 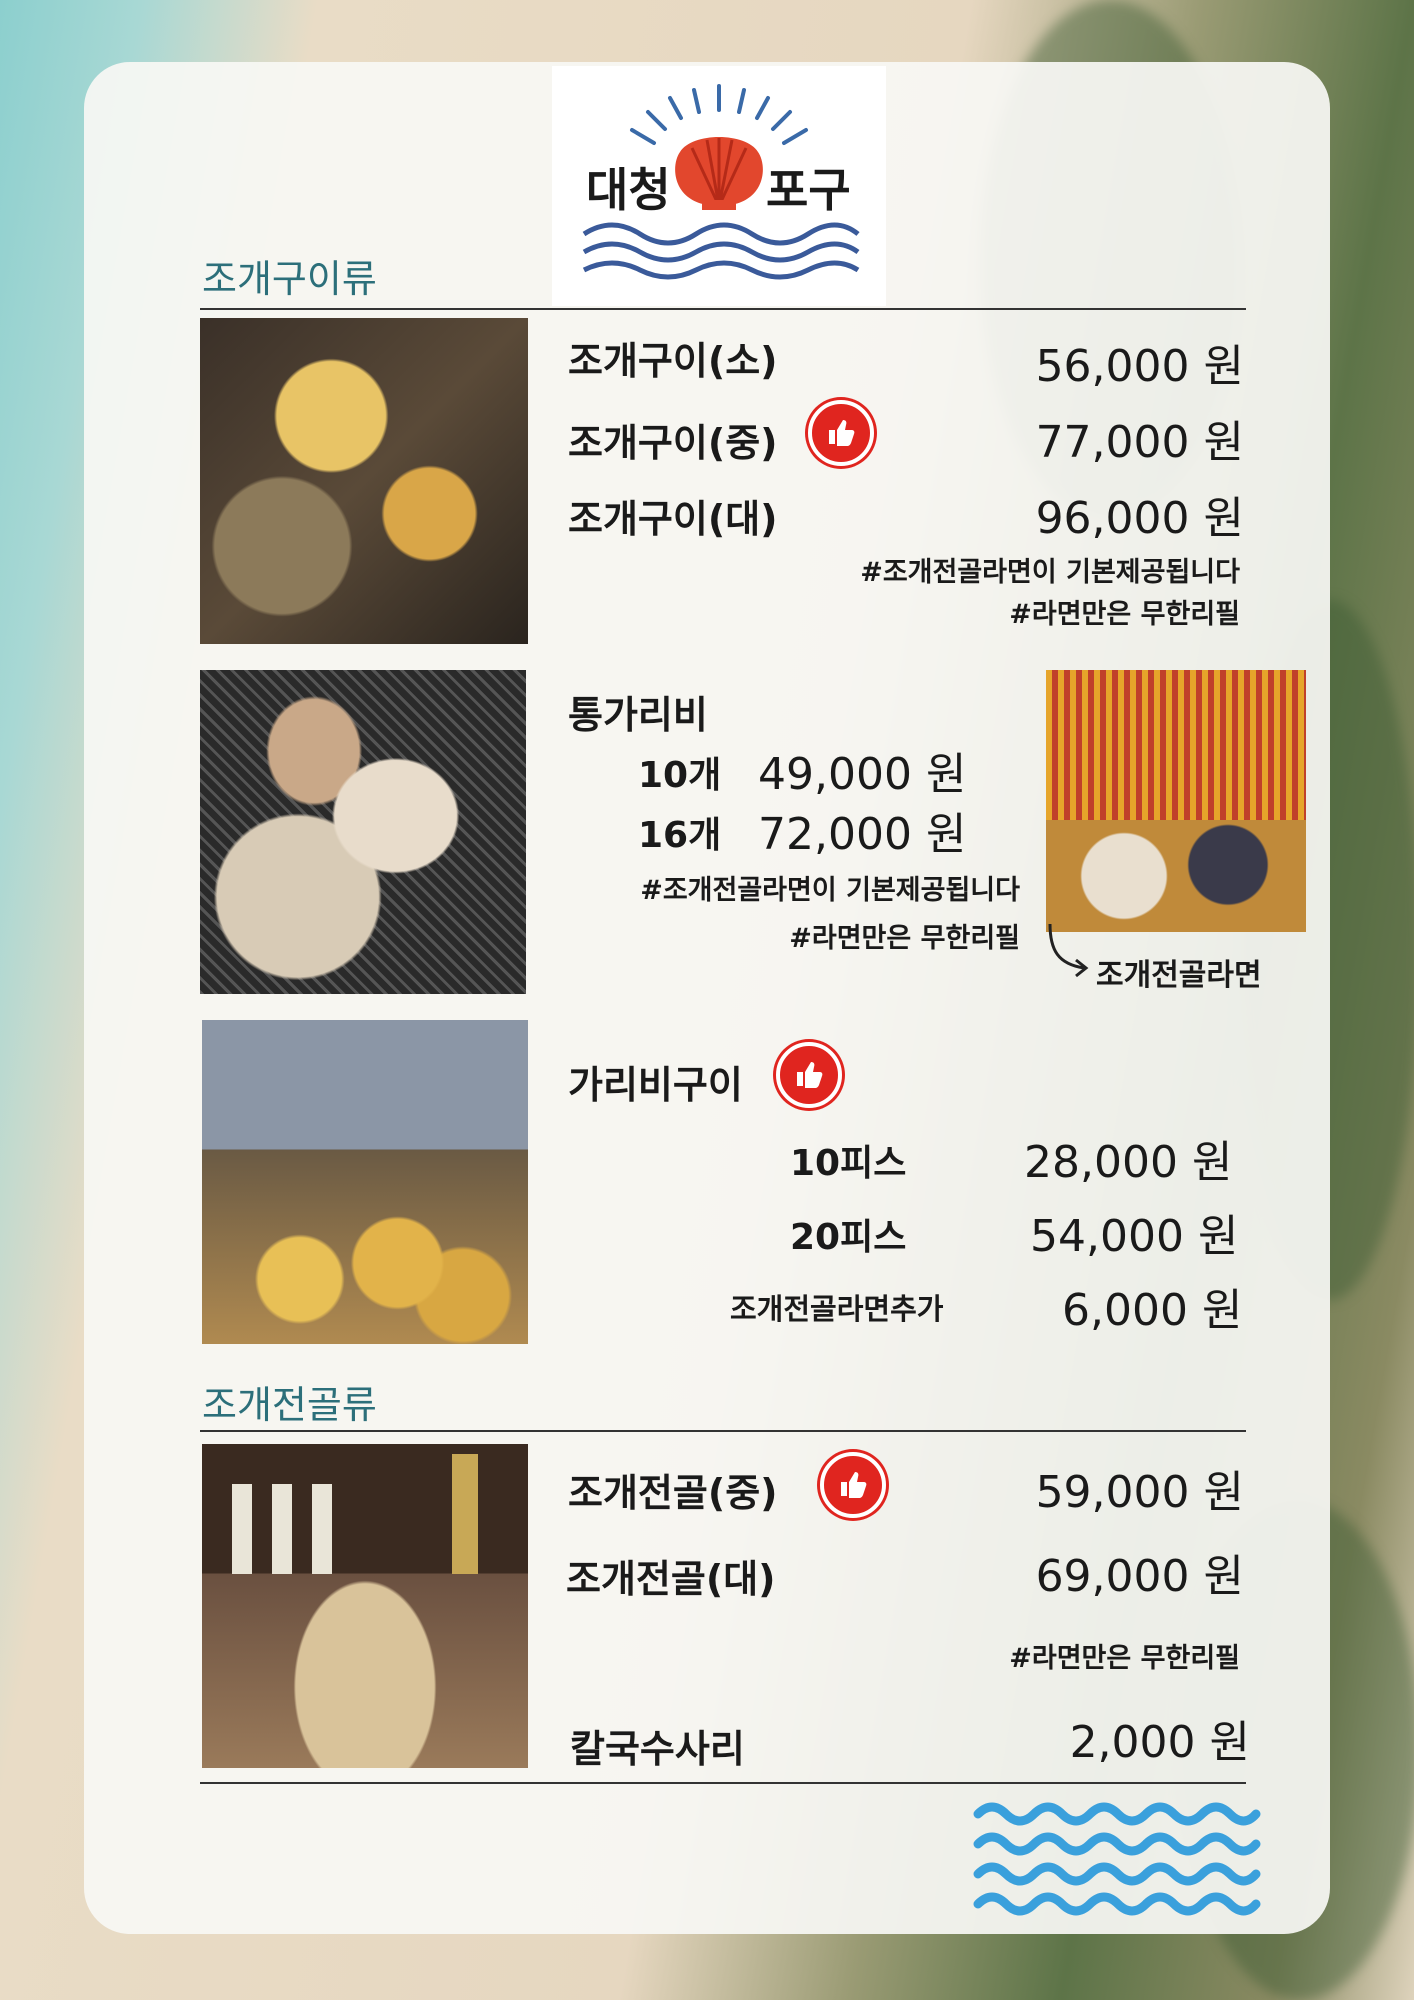 What do you see at coordinates (1139, 518) in the screenshot?
I see `menu-item-price: 96,000 원` at bounding box center [1139, 518].